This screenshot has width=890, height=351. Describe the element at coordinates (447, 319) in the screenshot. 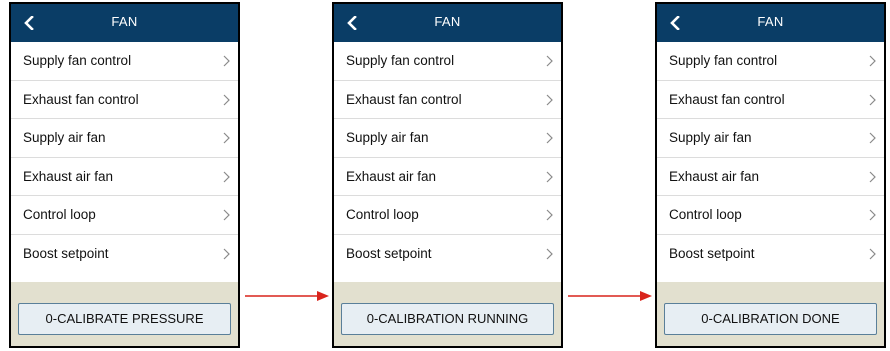

I see `calibration-running-button: 0-CALIBRATION RUNNING` at that location.